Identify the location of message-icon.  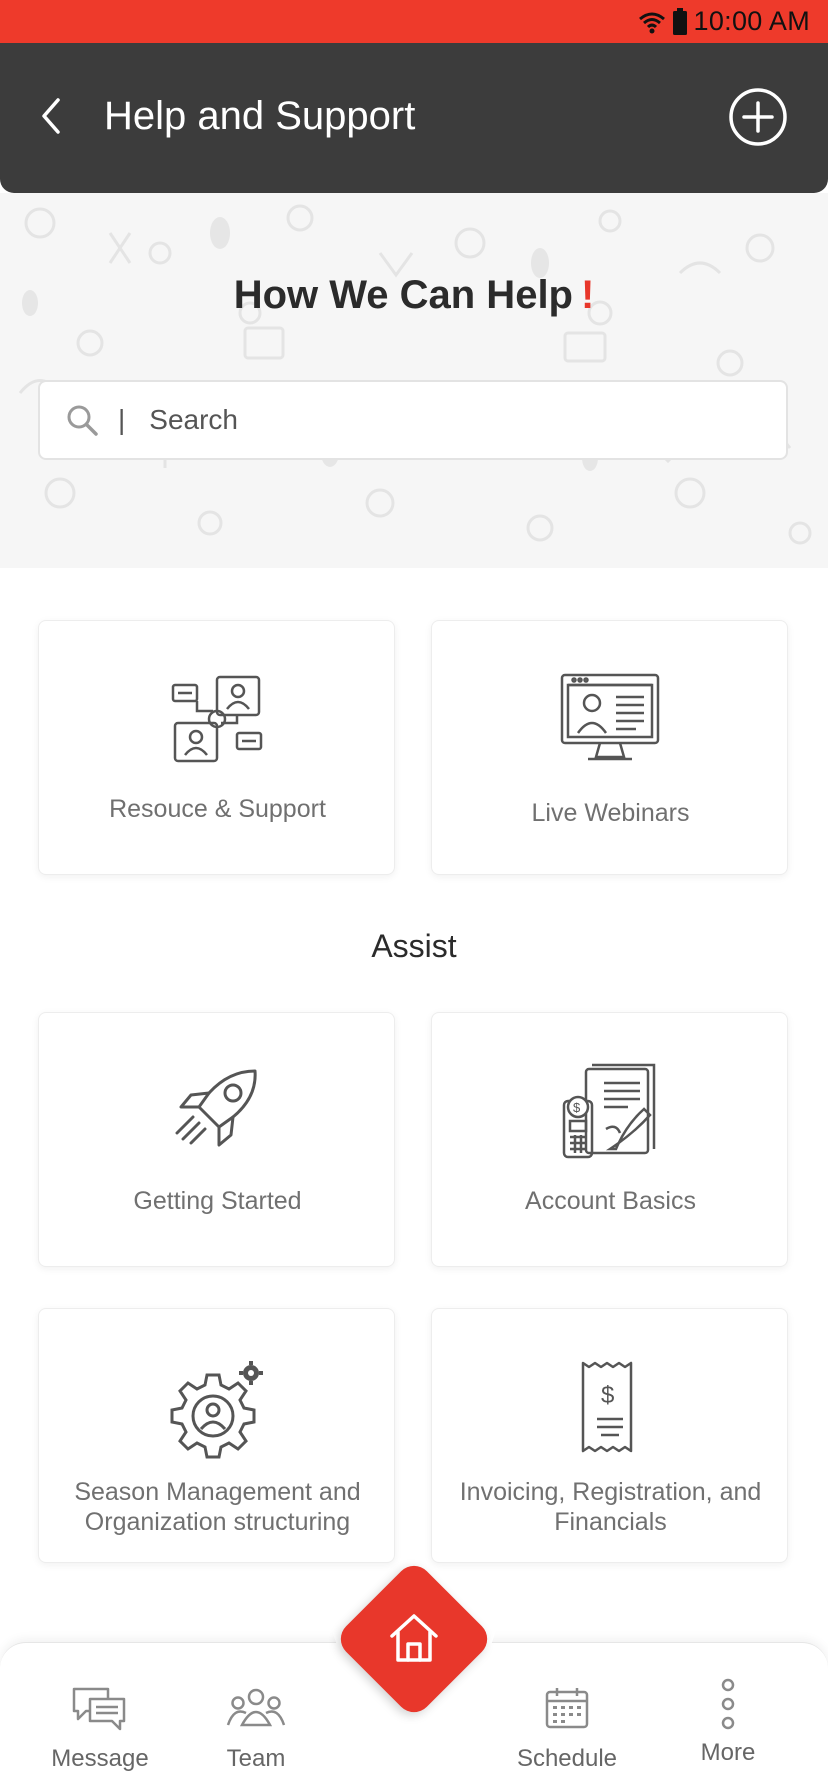
(99, 1709).